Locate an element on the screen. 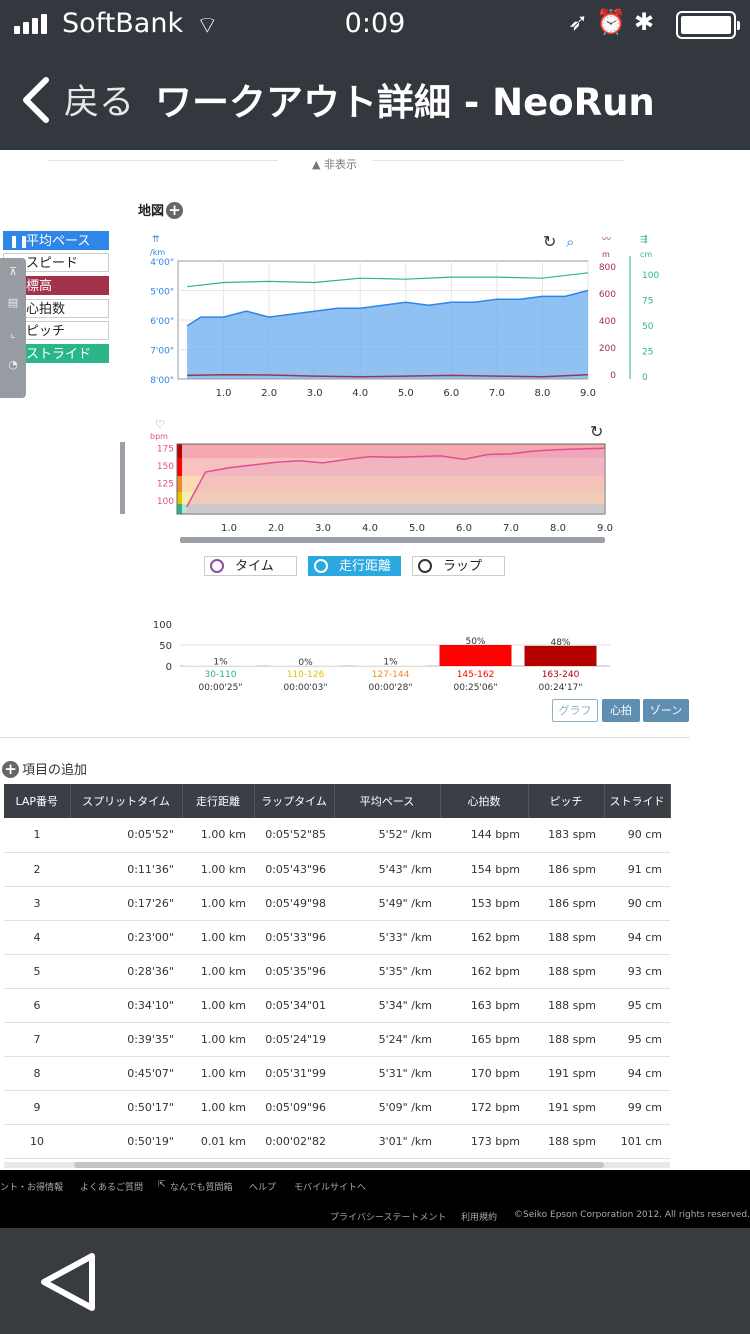 Image resolution: width=750 pixels, height=1334 pixels. distance-tick-label: 6.0 is located at coordinates (451, 393).